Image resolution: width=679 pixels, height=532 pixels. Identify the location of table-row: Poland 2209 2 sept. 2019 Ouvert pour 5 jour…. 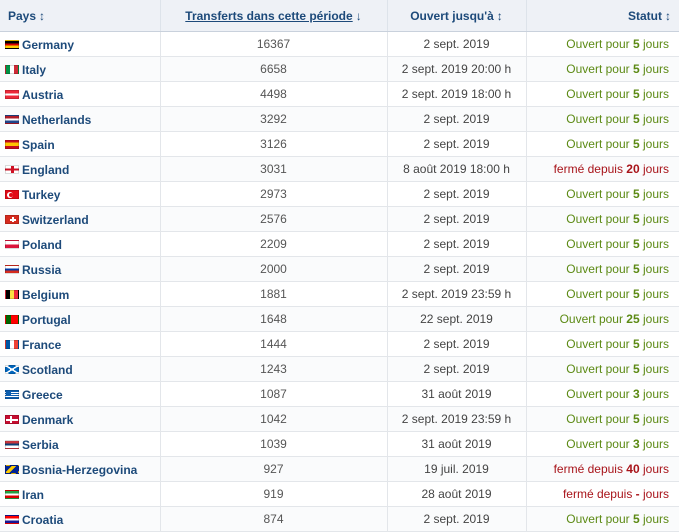
(339, 244).